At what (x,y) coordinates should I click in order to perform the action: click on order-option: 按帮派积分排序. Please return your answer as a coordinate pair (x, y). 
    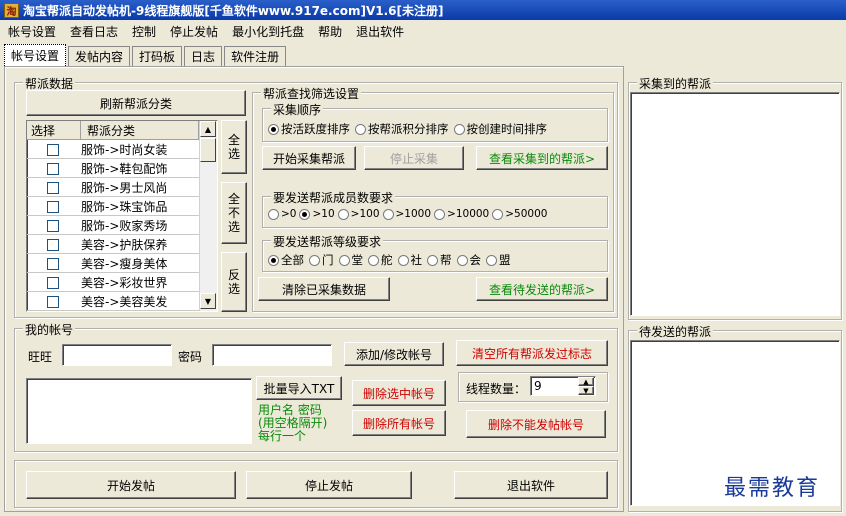
    Looking at the image, I should click on (402, 129).